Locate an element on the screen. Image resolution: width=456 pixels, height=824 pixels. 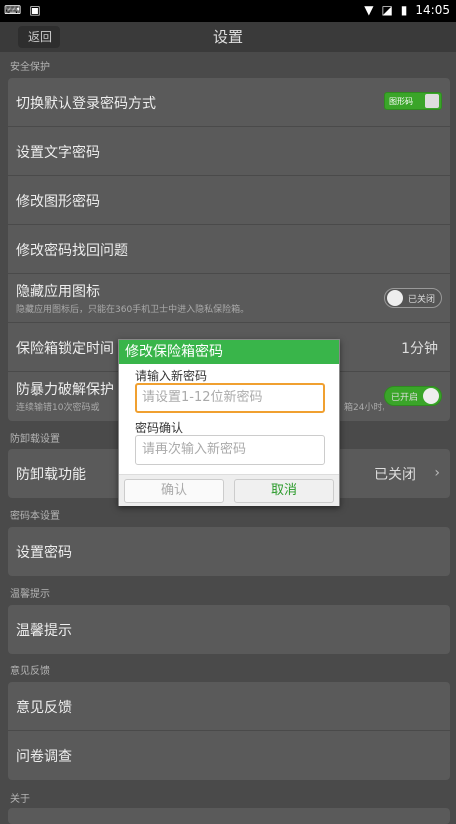
wifi-icon: ▼ is located at coordinates (369, 10).